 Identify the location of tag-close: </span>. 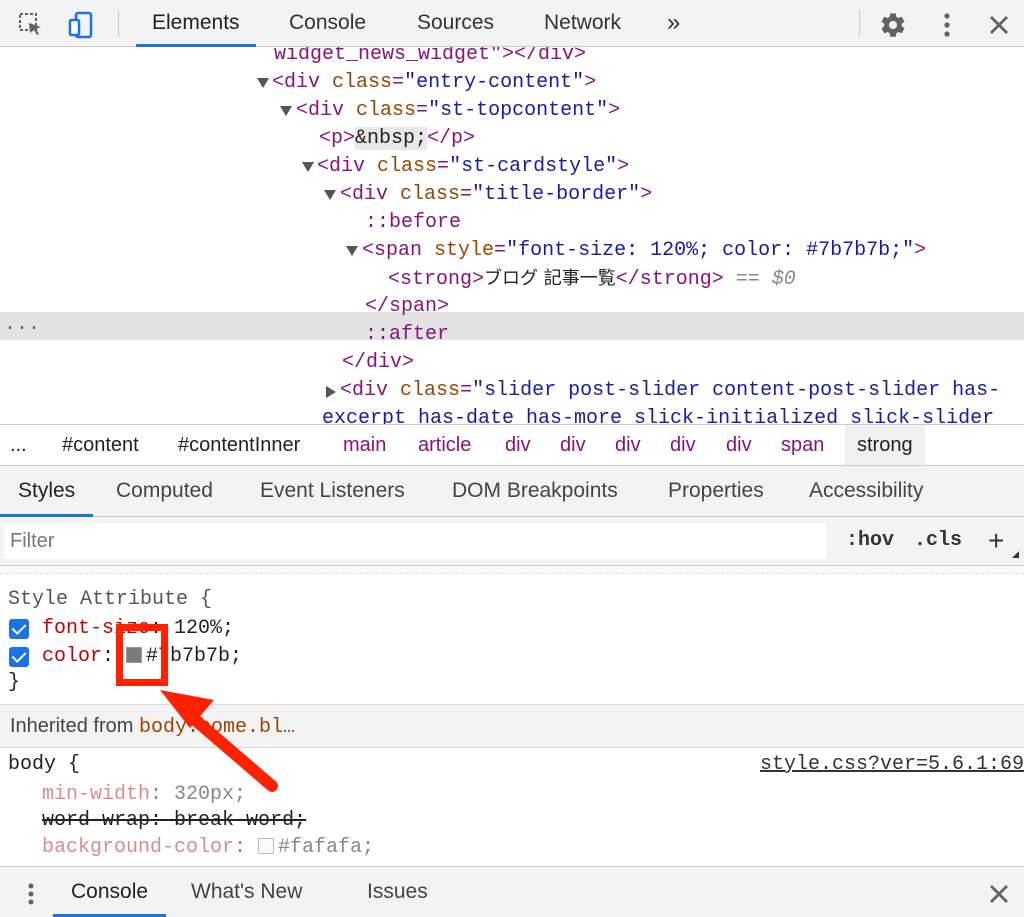
(407, 306).